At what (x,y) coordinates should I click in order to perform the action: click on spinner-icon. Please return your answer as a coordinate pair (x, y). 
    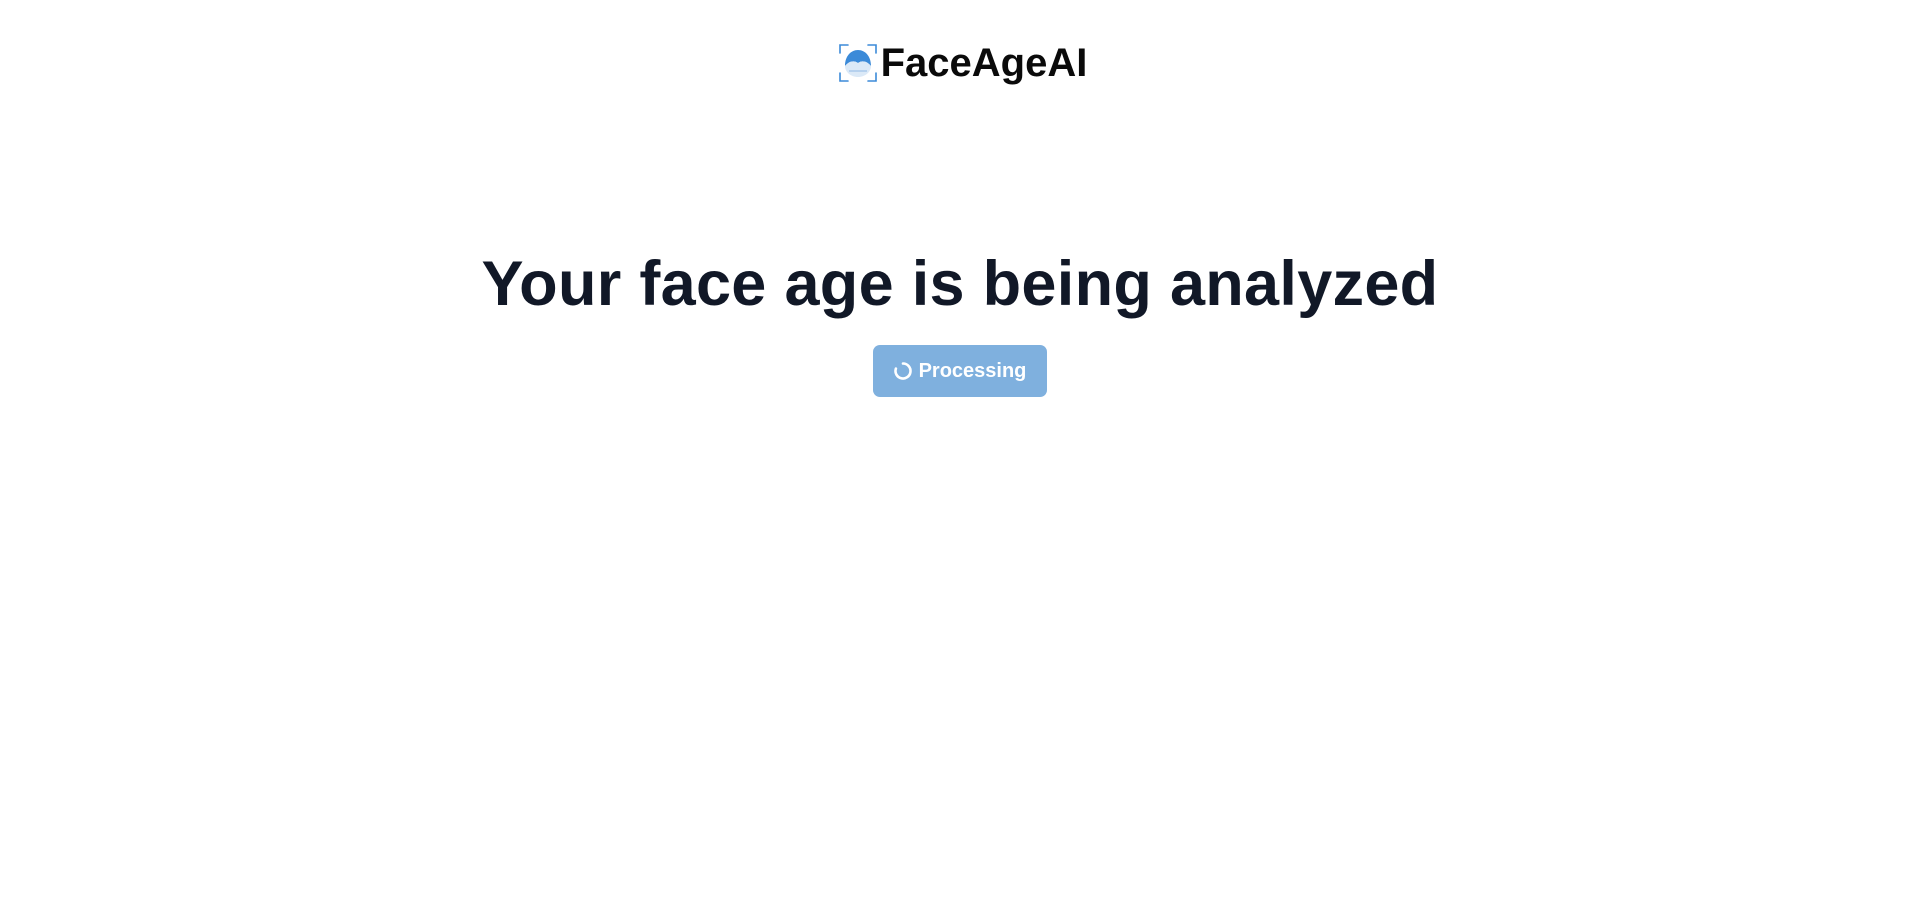
    Looking at the image, I should click on (903, 371).